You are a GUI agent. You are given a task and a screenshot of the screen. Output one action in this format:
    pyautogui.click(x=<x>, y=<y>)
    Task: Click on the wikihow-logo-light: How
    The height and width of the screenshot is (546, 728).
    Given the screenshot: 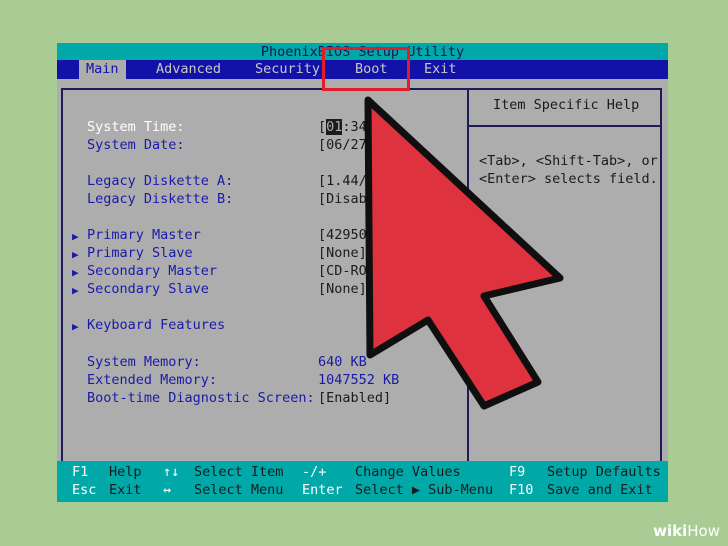 What is the action you would take?
    pyautogui.click(x=703, y=531)
    